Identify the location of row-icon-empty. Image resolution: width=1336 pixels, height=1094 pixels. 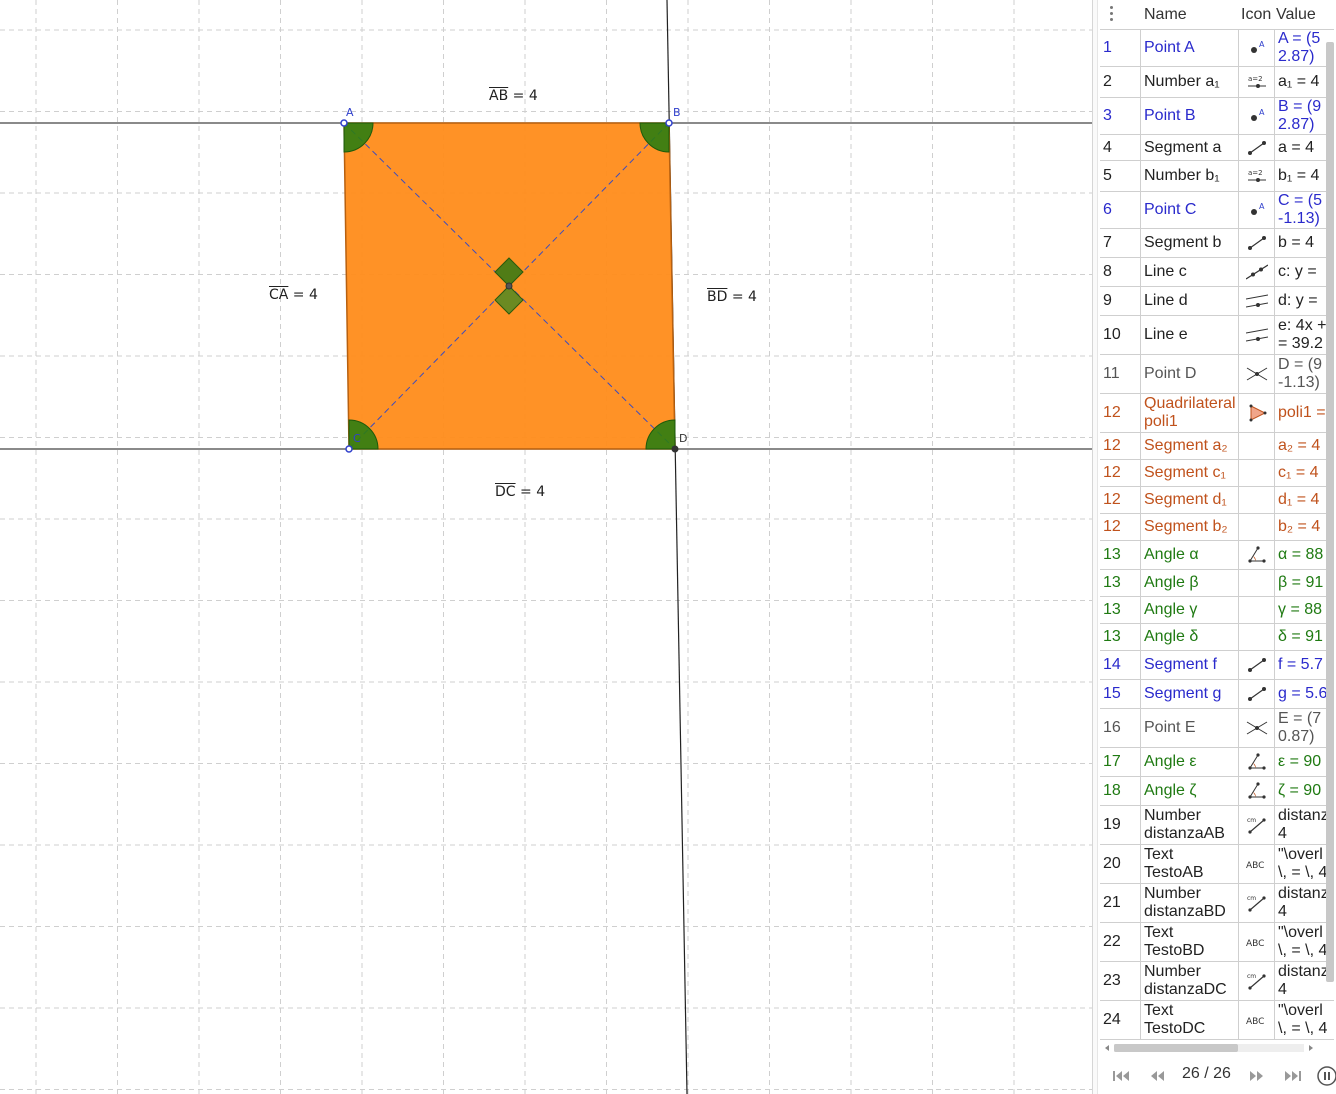
(1256, 610).